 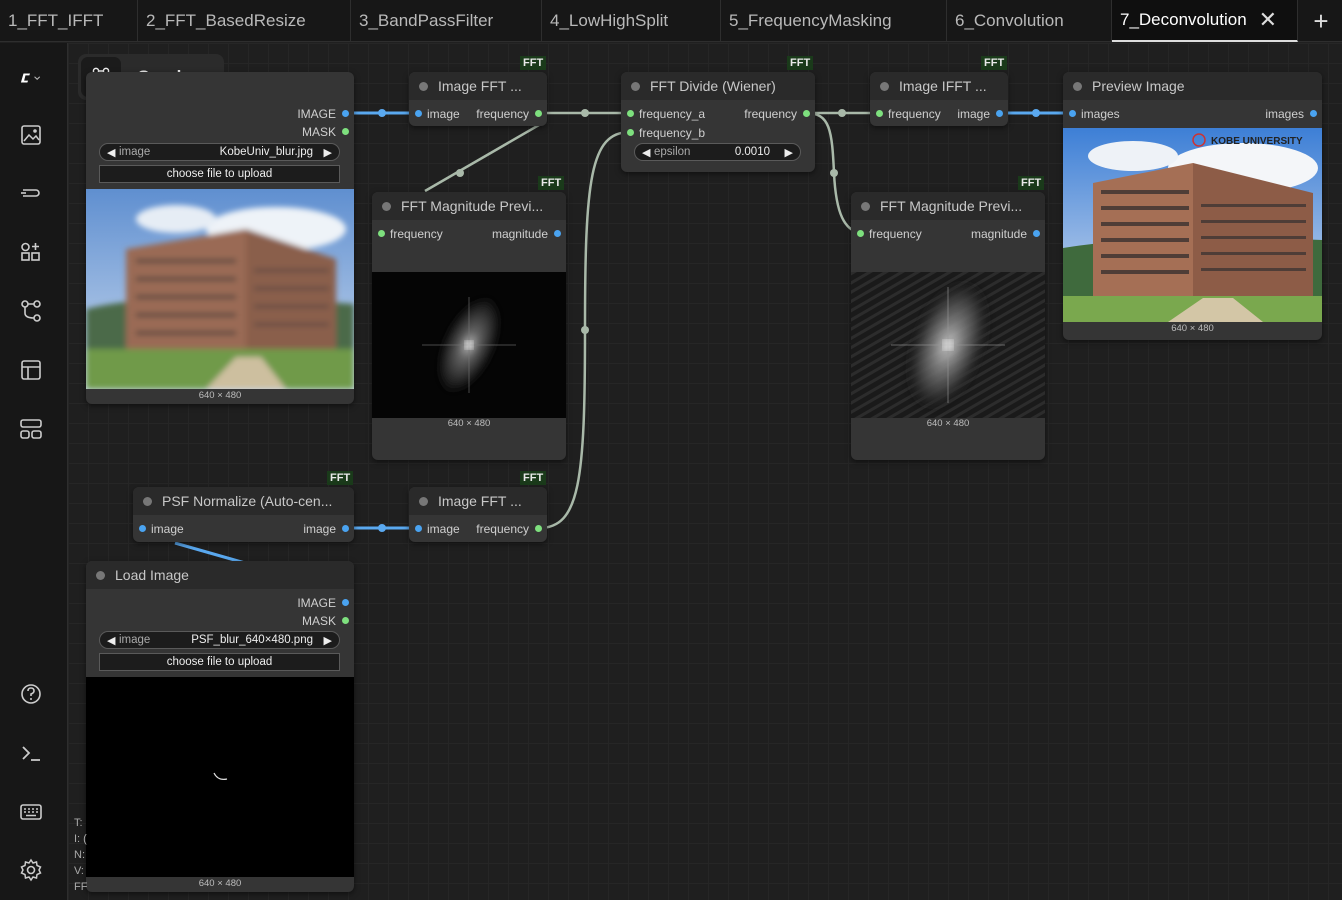 What do you see at coordinates (1192, 225) in the screenshot?
I see `deconvolved-preview-image: KOBE UNIVERSITY` at bounding box center [1192, 225].